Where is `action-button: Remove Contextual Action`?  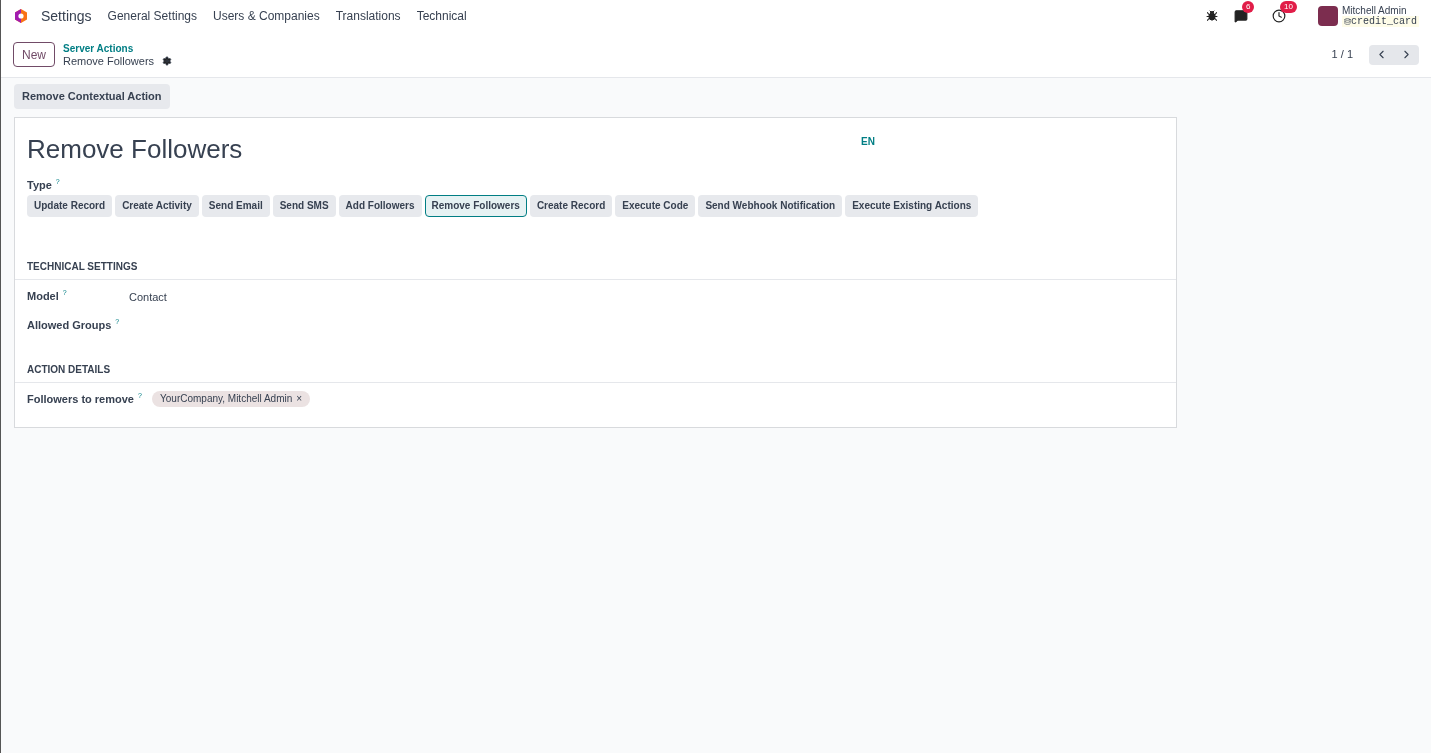 action-button: Remove Contextual Action is located at coordinates (92, 96).